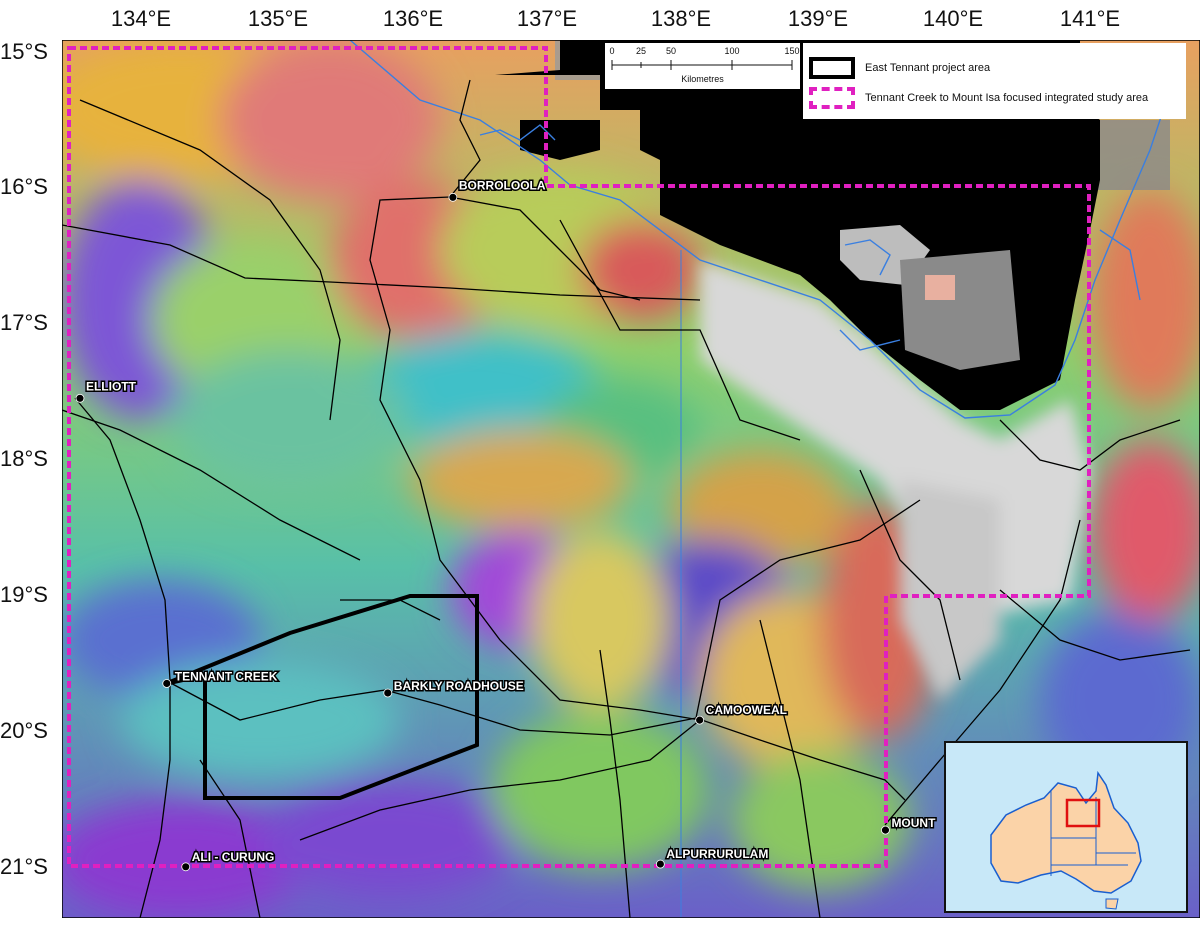  Describe the element at coordinates (832, 98) in the screenshot. I see `study-area-swatch` at that location.